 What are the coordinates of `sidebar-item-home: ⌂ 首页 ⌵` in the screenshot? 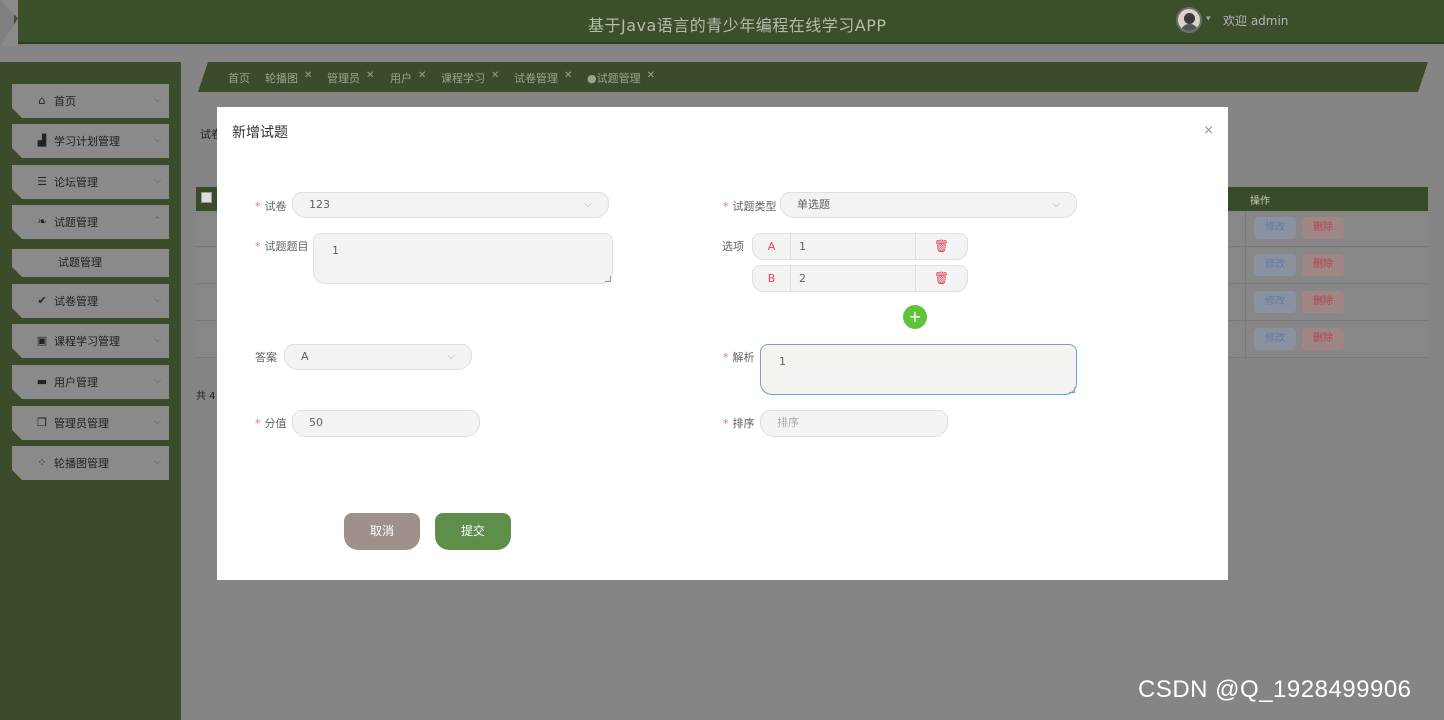 It's located at (90, 101).